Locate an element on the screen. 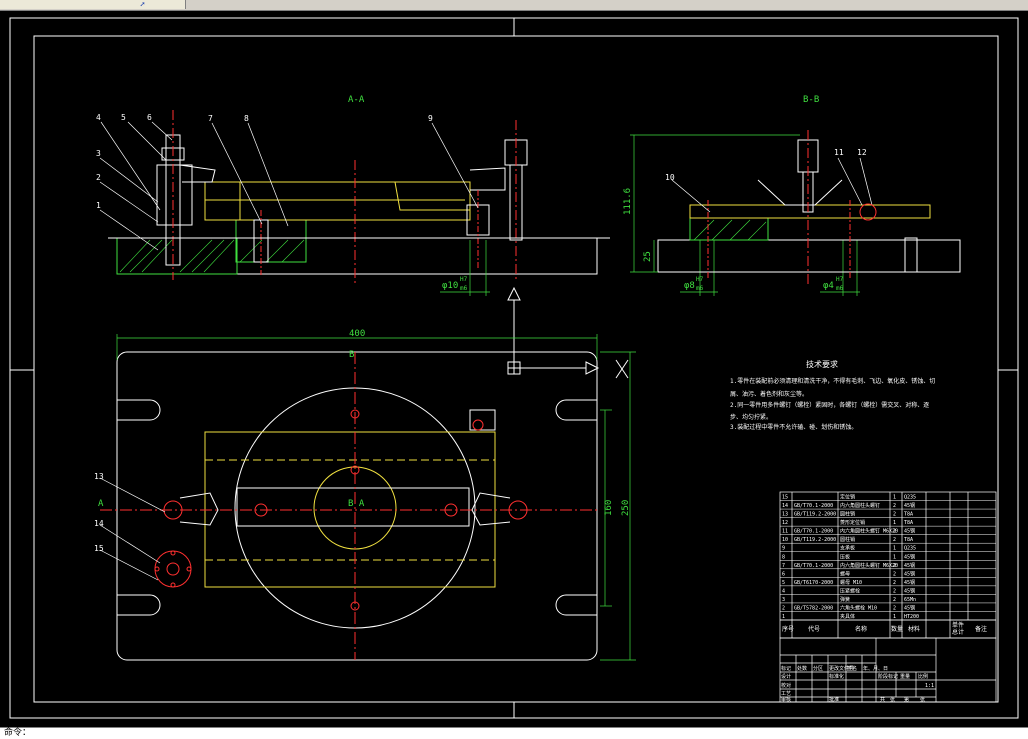 The height and width of the screenshot is (739, 1028). svg-text: 名称 is located at coordinates (861, 629).